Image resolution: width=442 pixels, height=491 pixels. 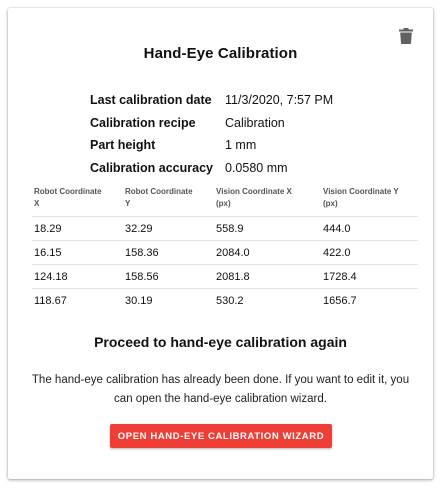 I want to click on table-cell: 2081.8, so click(x=267, y=276).